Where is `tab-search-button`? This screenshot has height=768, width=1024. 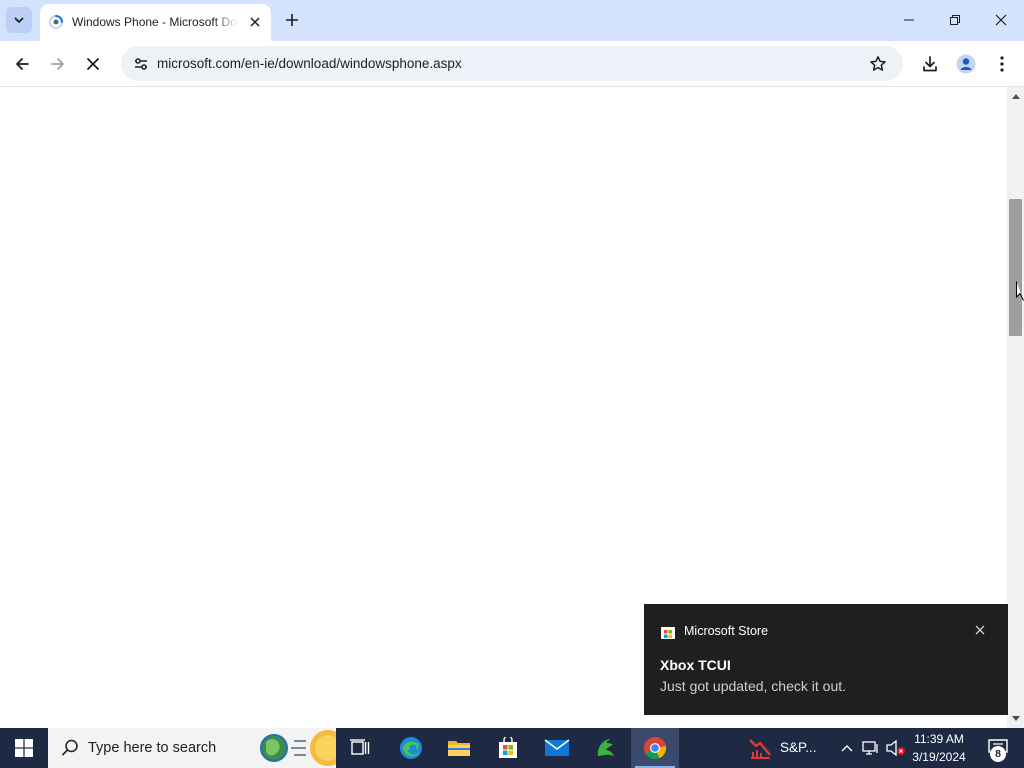 tab-search-button is located at coordinates (19, 20).